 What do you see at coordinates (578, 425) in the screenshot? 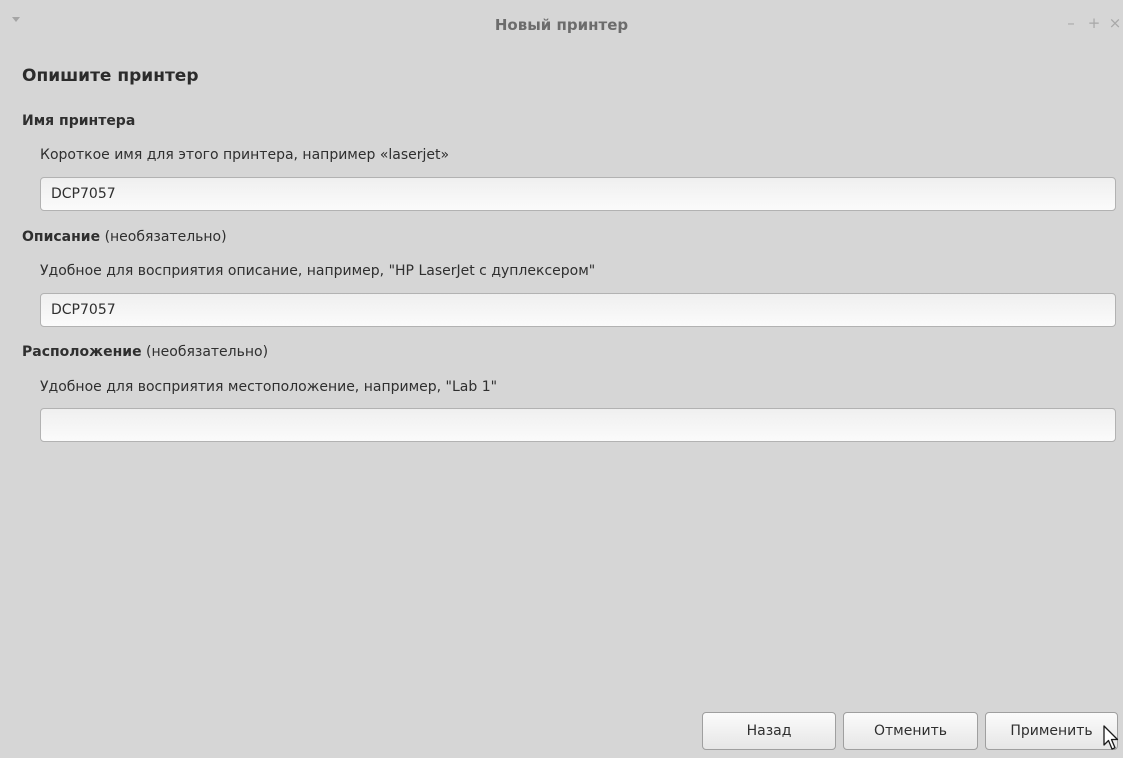
I see `location-field` at bounding box center [578, 425].